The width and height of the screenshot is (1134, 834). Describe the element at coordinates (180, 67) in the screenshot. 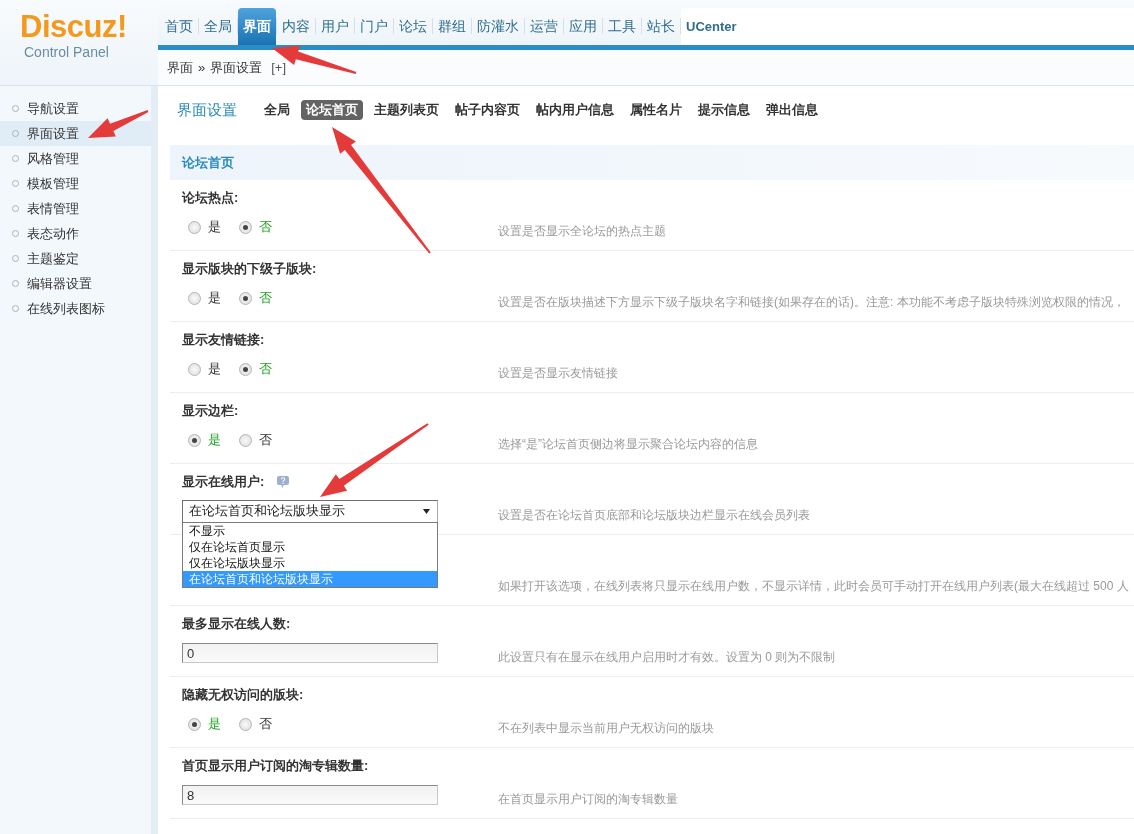

I see `breadcrumb-link: 界面` at that location.